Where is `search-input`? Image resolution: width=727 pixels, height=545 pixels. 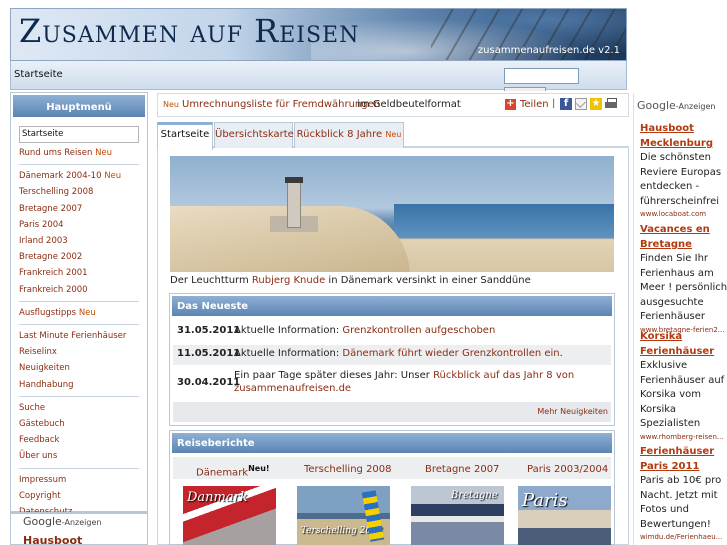
search-input is located at coordinates (541, 76).